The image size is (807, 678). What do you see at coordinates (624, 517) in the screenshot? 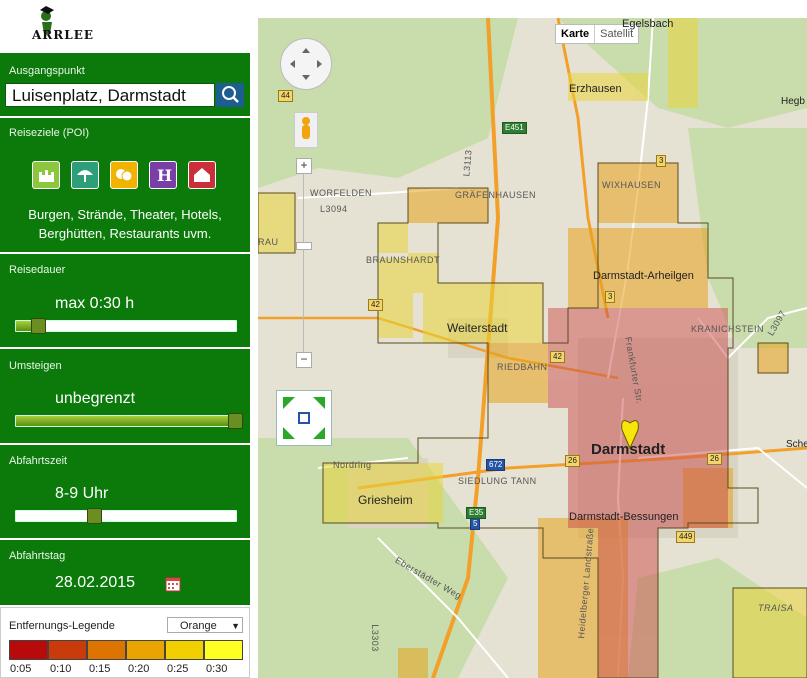
I see `label-bessungen: Darmstadt-Bessungen` at bounding box center [624, 517].